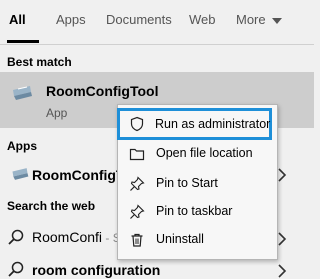 The height and width of the screenshot is (279, 320). Describe the element at coordinates (139, 19) in the screenshot. I see `tab-documents: Documents` at that location.